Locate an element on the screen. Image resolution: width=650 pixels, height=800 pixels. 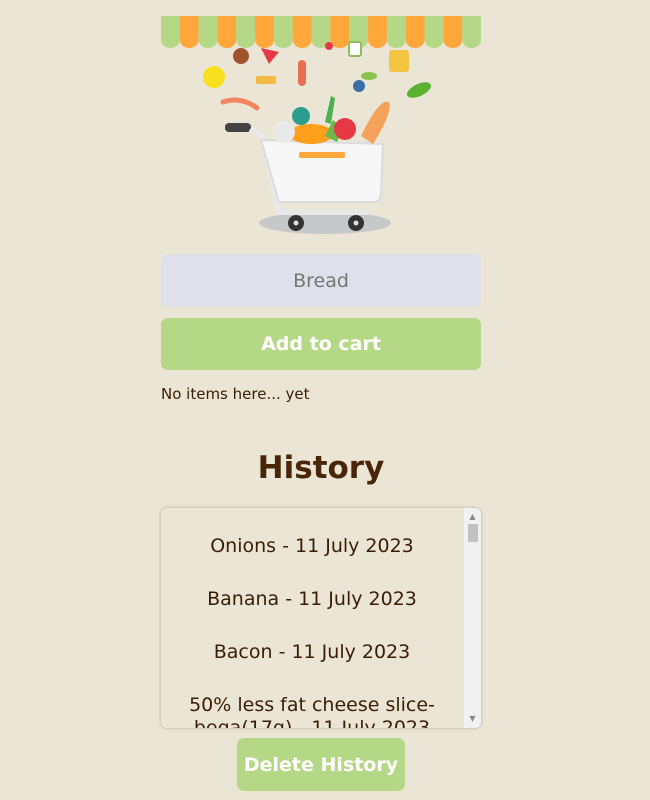
scrollbar-thumb is located at coordinates (473, 533).